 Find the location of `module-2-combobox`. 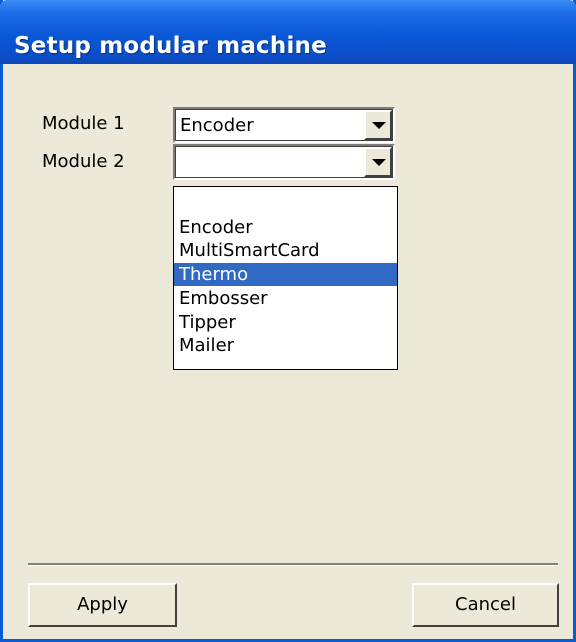

module-2-combobox is located at coordinates (284, 162).